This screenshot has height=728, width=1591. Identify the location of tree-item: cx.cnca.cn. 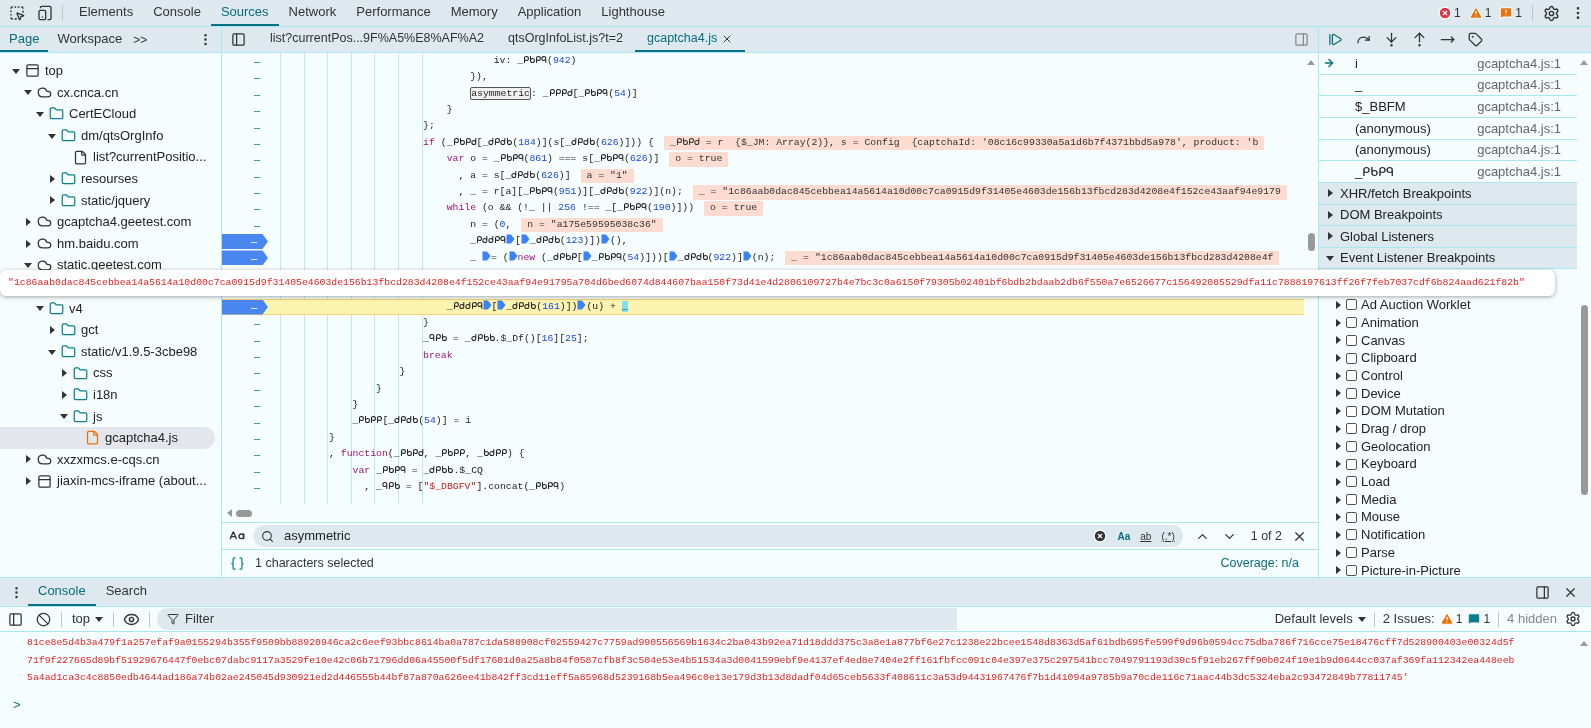
(110, 92).